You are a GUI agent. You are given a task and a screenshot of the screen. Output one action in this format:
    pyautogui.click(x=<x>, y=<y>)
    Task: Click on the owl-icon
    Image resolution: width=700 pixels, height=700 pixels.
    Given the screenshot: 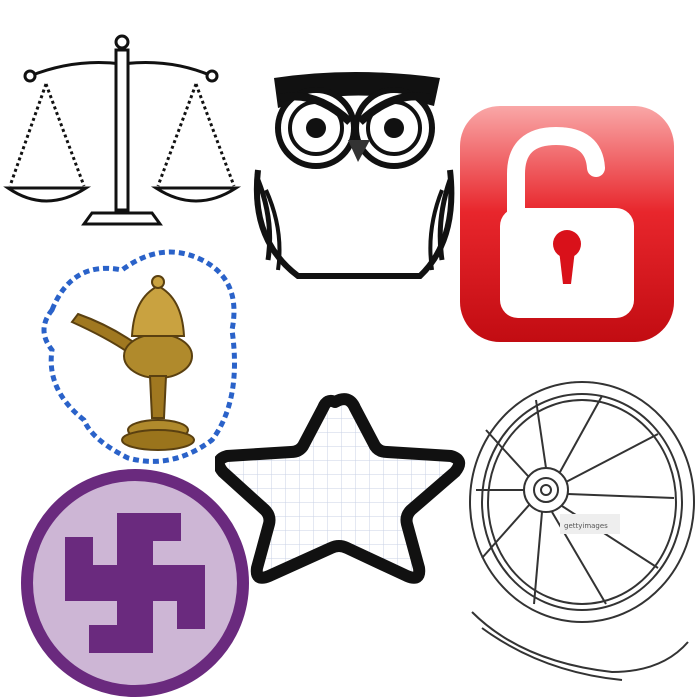 What is the action you would take?
    pyautogui.click(x=354, y=177)
    